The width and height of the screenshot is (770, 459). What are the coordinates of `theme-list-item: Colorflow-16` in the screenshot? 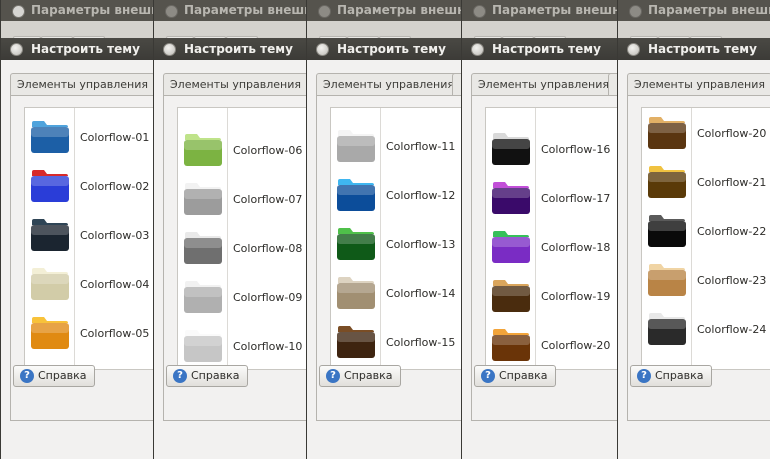 It's located at (551, 149).